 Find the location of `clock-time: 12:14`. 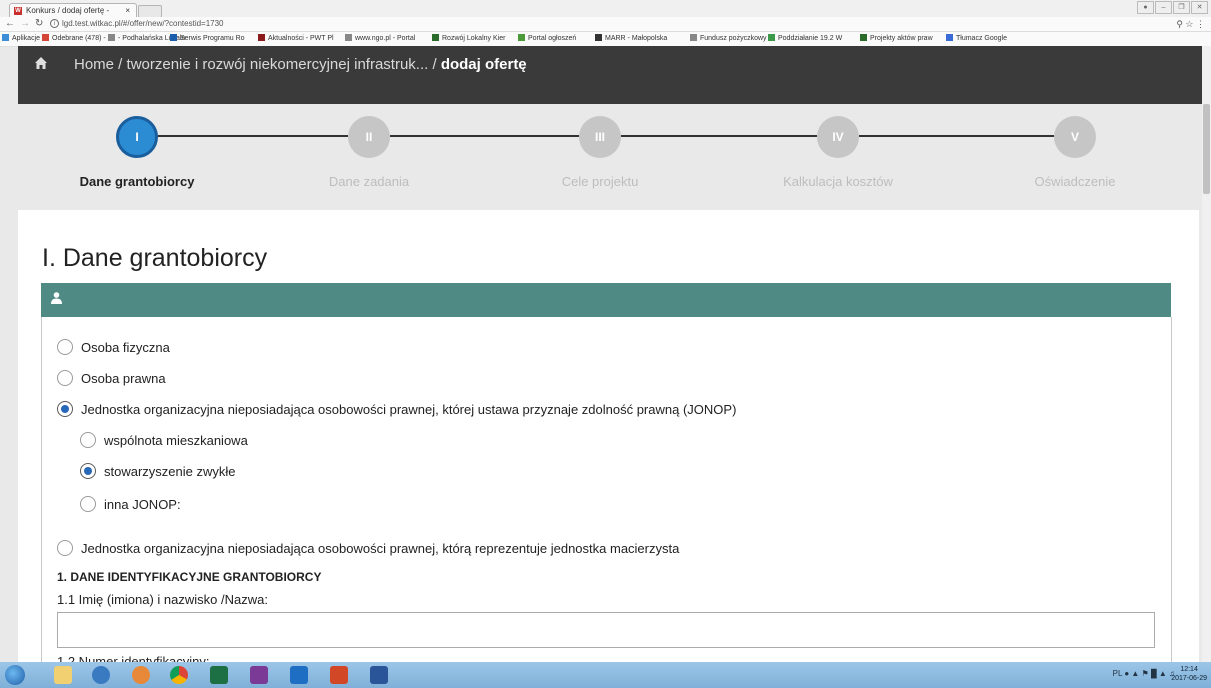

clock-time: 12:14 is located at coordinates (1189, 669).